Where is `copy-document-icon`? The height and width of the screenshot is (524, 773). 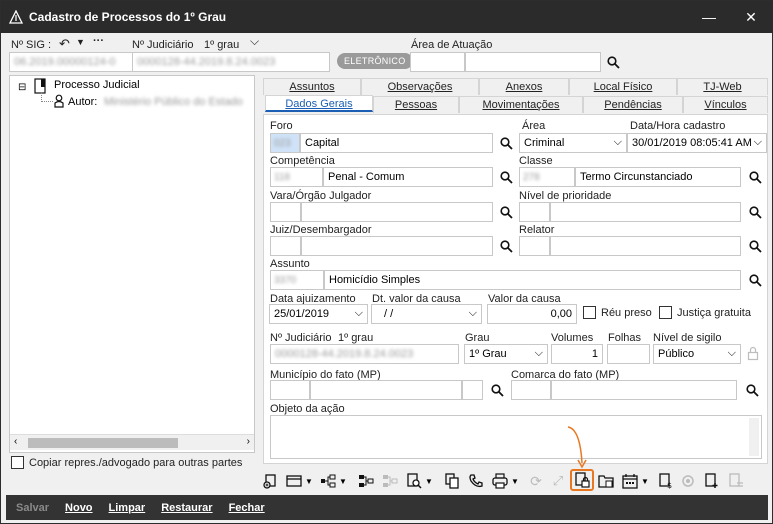 copy-document-icon is located at coordinates (452, 481).